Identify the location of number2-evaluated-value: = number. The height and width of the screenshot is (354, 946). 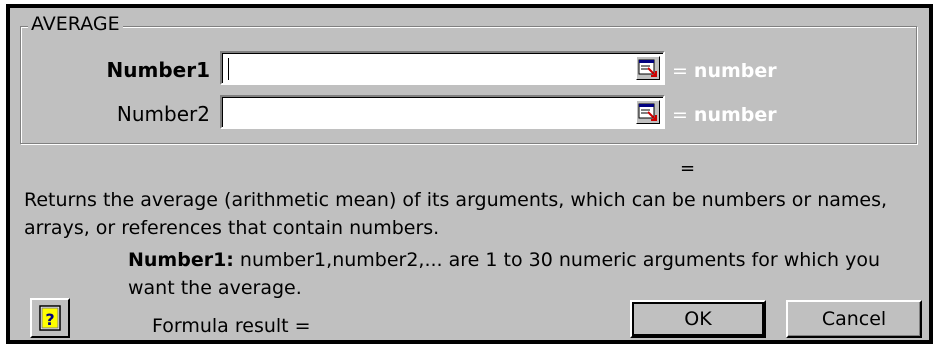
(724, 115).